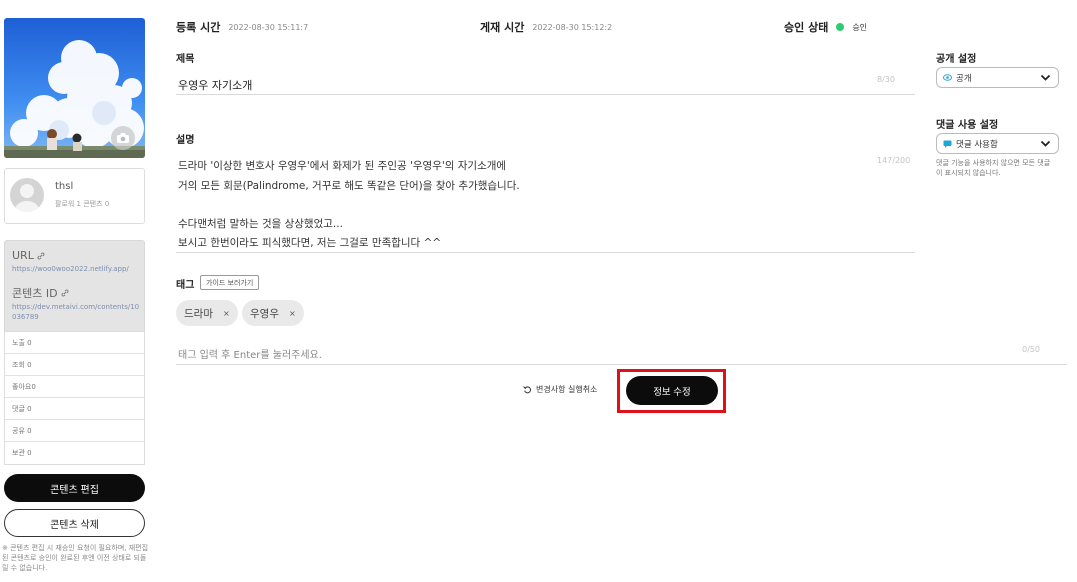 This screenshot has height=582, width=1077. Describe the element at coordinates (947, 77) in the screenshot. I see `eye-icon` at that location.